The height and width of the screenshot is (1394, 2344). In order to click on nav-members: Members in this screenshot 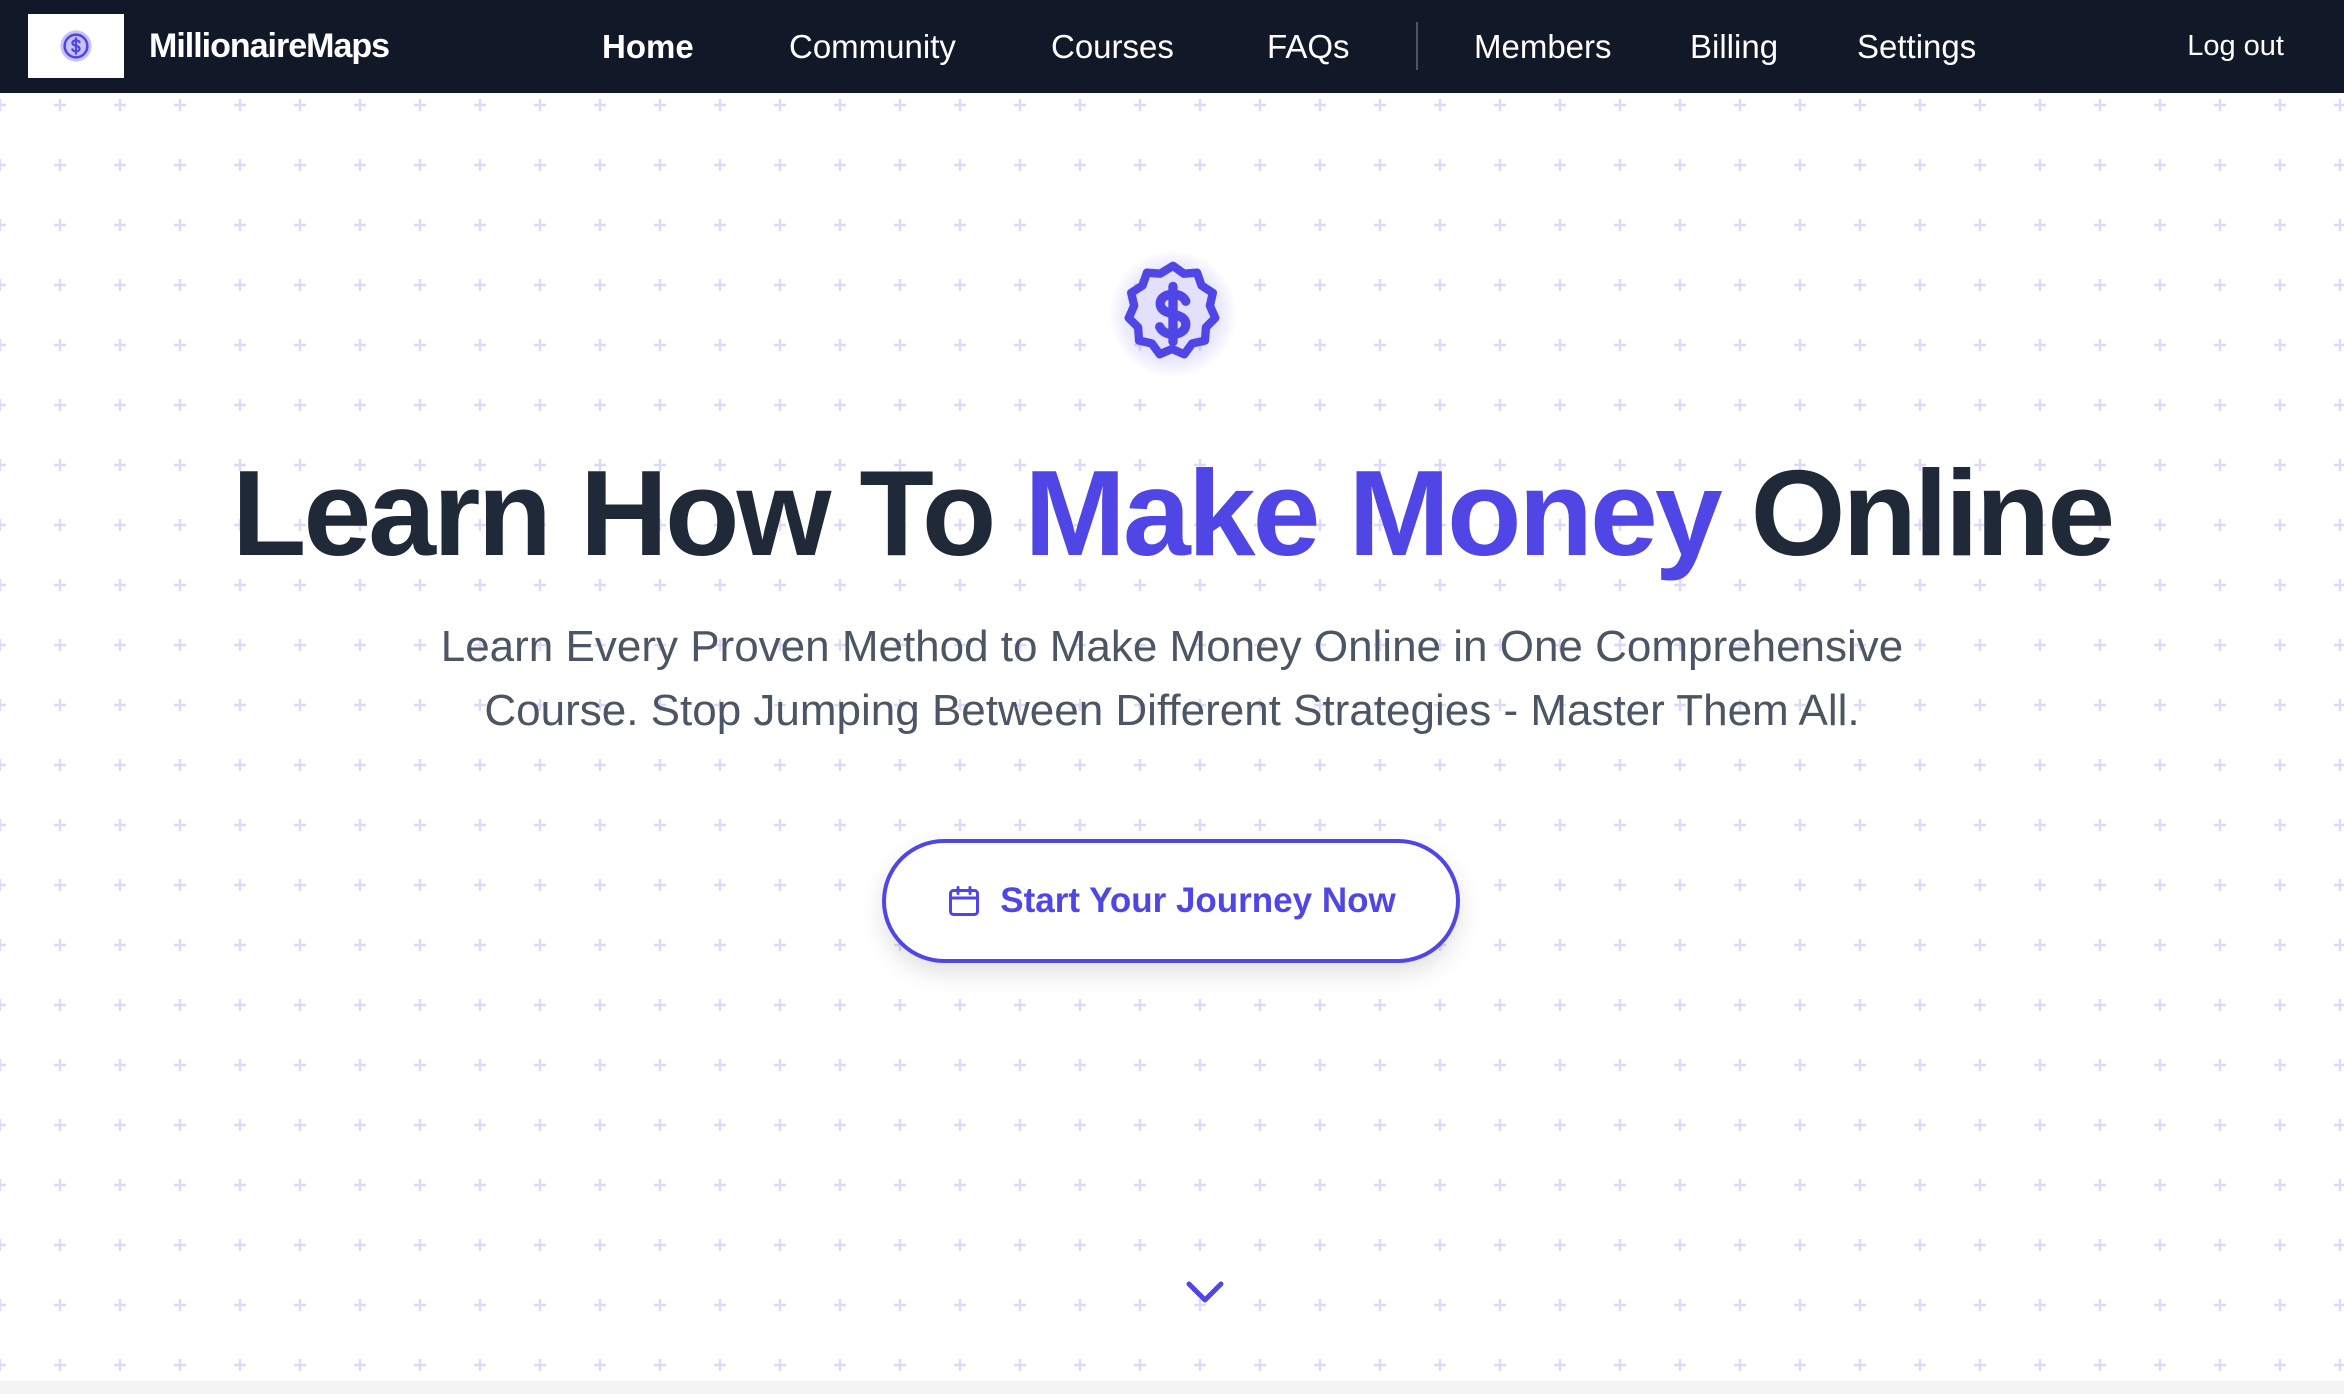, I will do `click(1543, 46)`.